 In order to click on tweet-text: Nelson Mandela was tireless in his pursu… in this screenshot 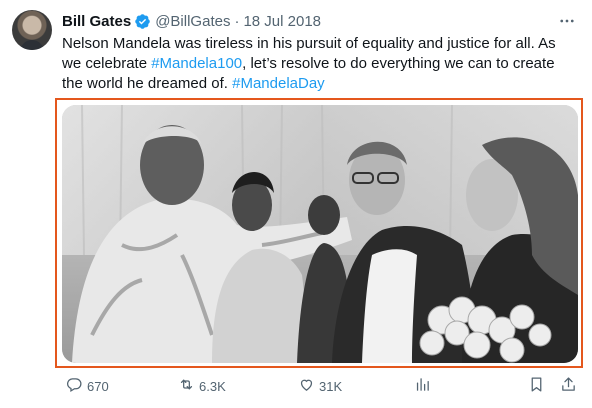, I will do `click(322, 64)`.